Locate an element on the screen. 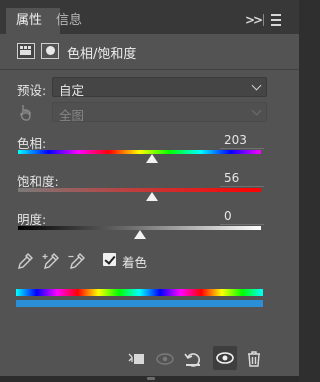  toggle-visibility-button is located at coordinates (225, 358).